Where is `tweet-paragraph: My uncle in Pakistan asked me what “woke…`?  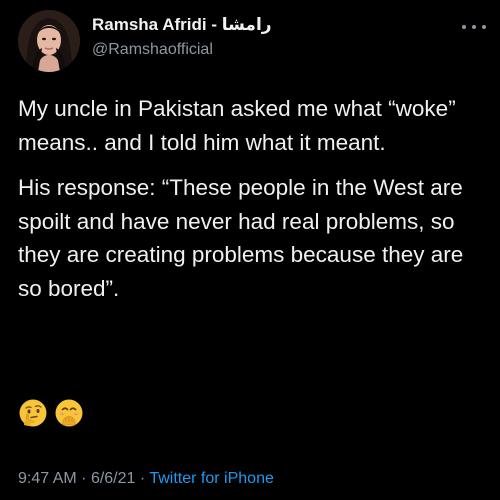
tweet-paragraph: My uncle in Pakistan asked me what “woke… is located at coordinates (237, 125).